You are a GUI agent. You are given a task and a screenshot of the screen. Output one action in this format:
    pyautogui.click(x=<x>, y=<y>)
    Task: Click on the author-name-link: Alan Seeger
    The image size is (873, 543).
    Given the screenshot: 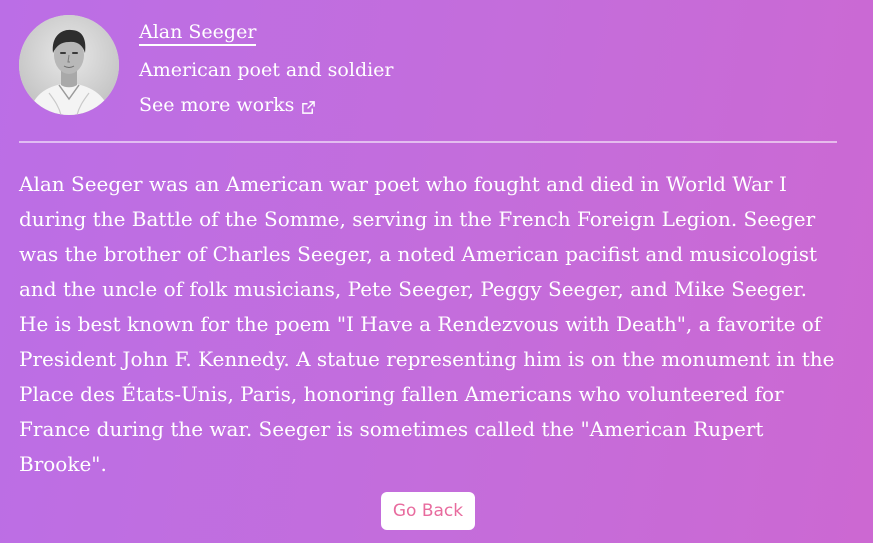 What is the action you would take?
    pyautogui.click(x=198, y=33)
    